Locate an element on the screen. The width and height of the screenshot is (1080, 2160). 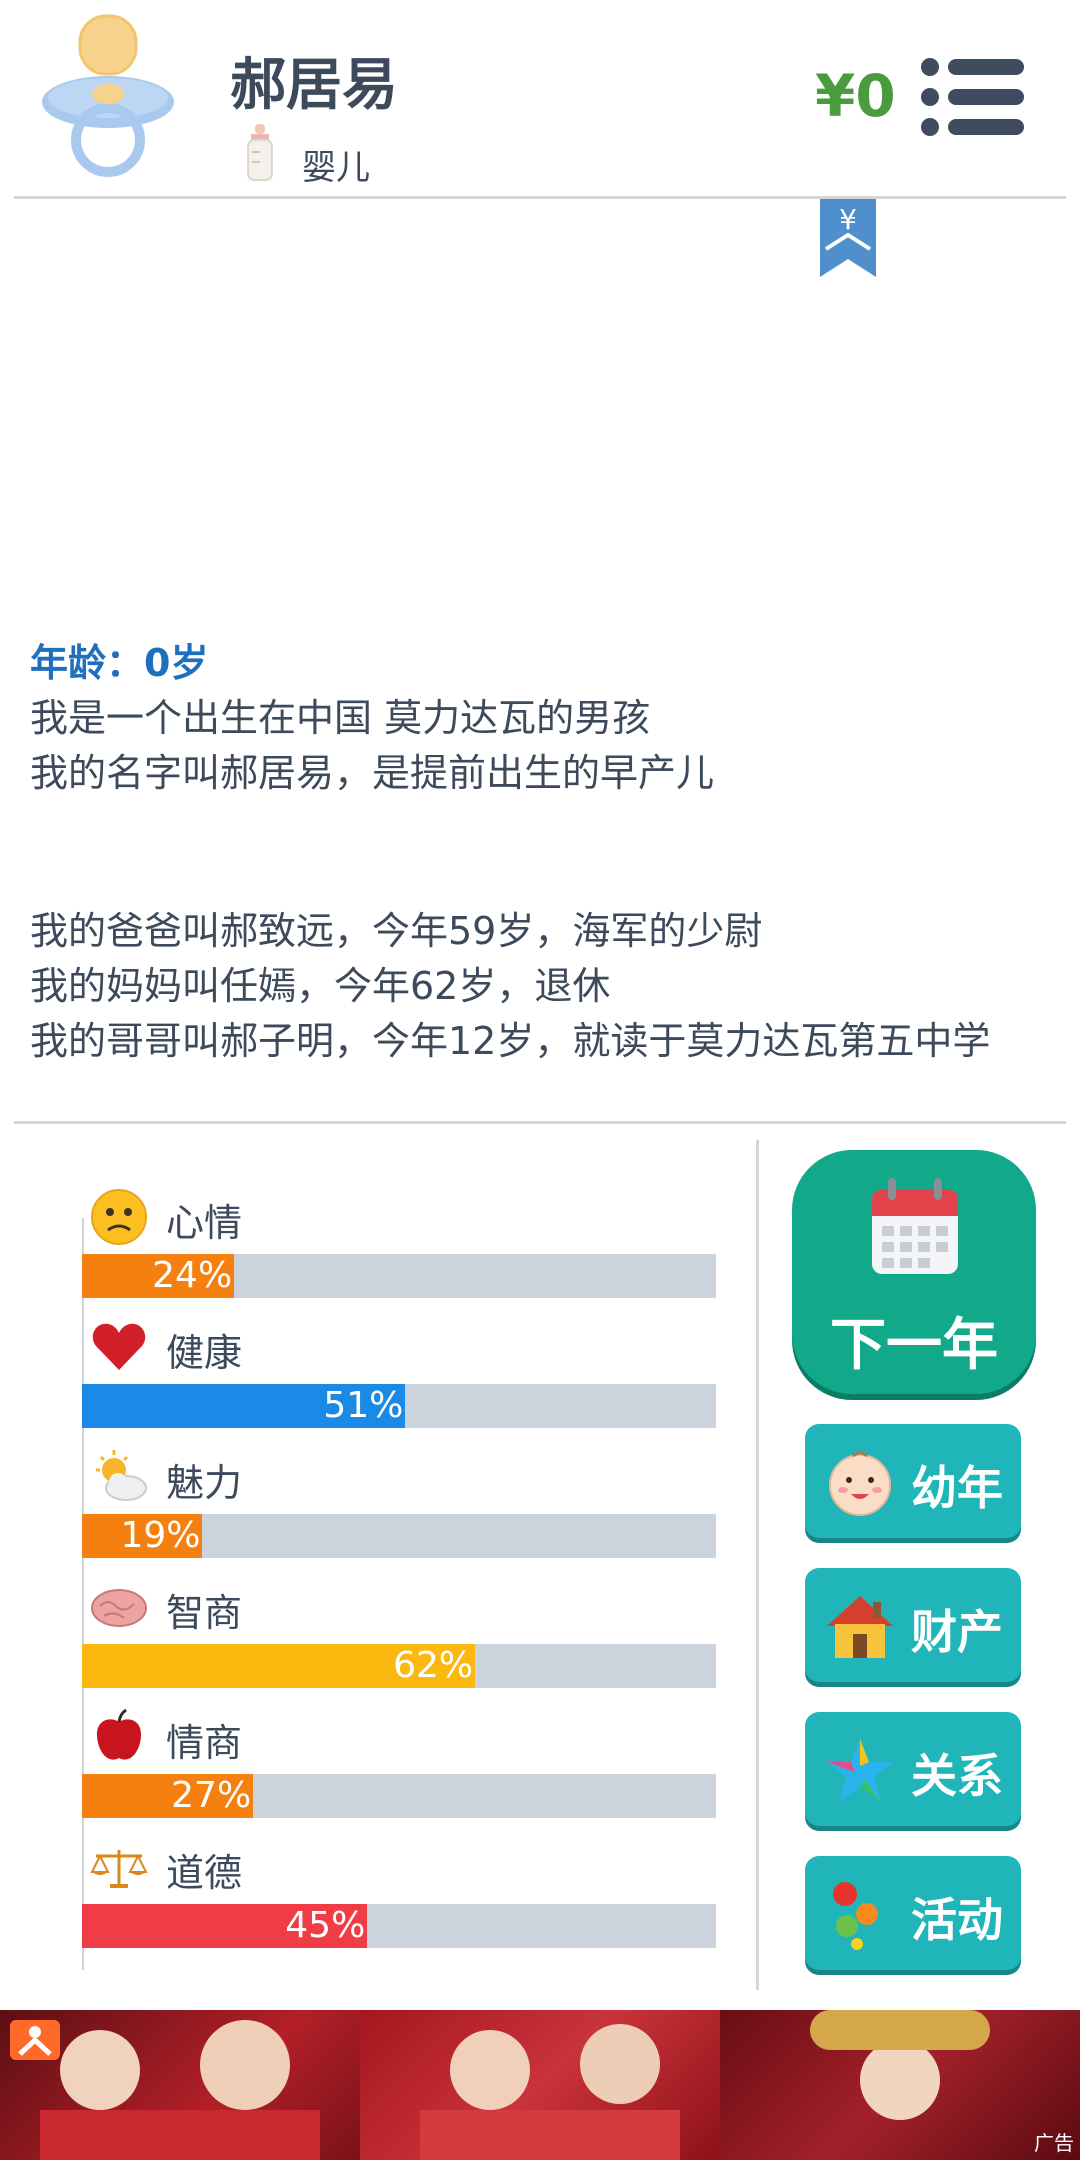
activities-label: 活动 is located at coordinates (957, 1920).